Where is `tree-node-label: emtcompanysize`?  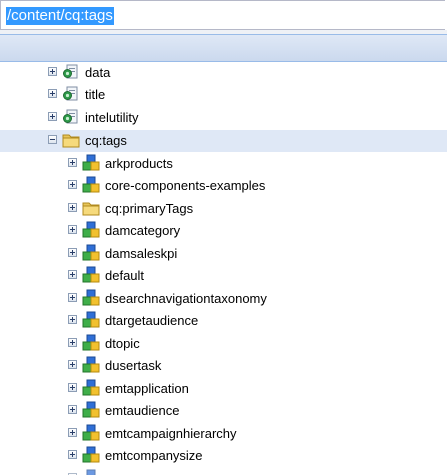 tree-node-label: emtcompanysize is located at coordinates (154, 455).